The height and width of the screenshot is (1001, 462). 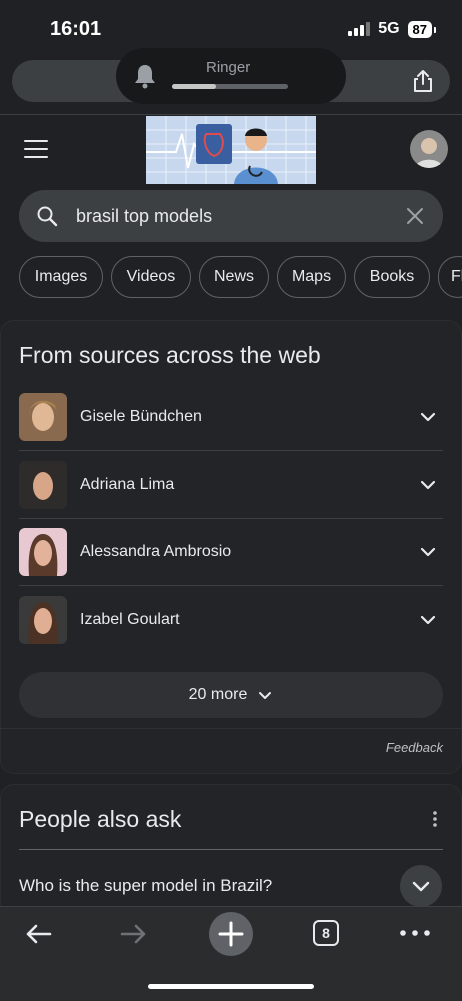 I want to click on battery-indicator: 87, so click(x=422, y=29).